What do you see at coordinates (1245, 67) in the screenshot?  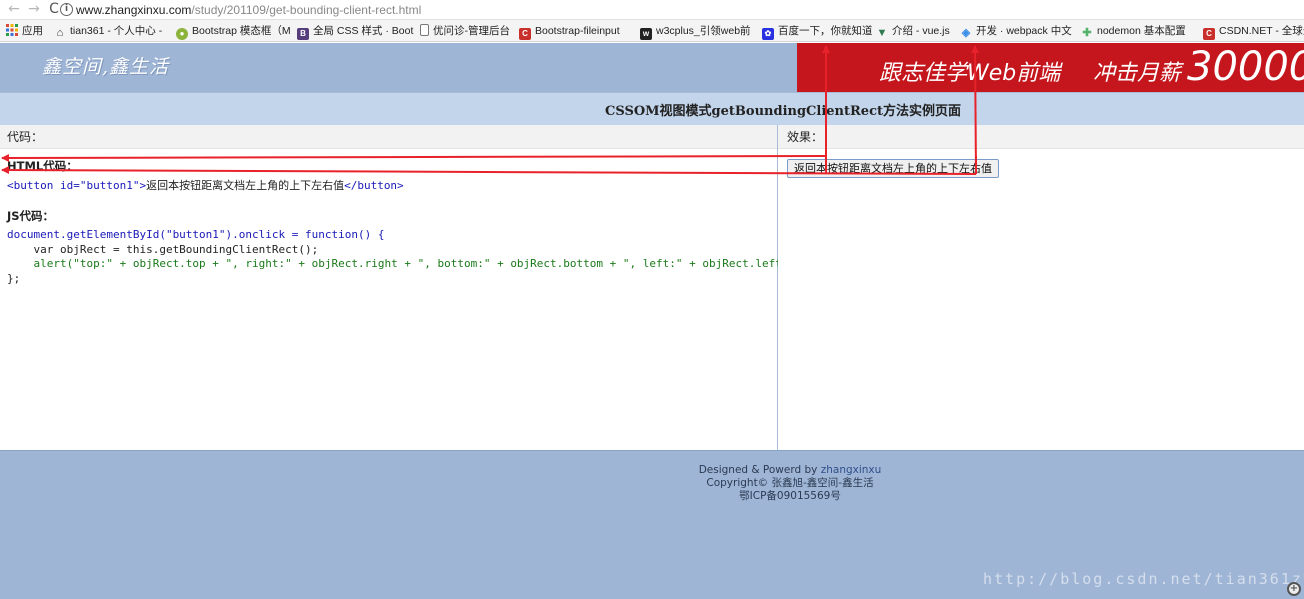 I see `banner-number: 30000` at bounding box center [1245, 67].